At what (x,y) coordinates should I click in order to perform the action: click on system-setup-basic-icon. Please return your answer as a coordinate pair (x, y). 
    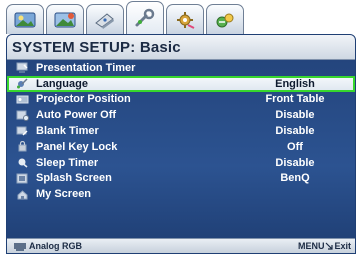
    Looking at the image, I should click on (145, 17).